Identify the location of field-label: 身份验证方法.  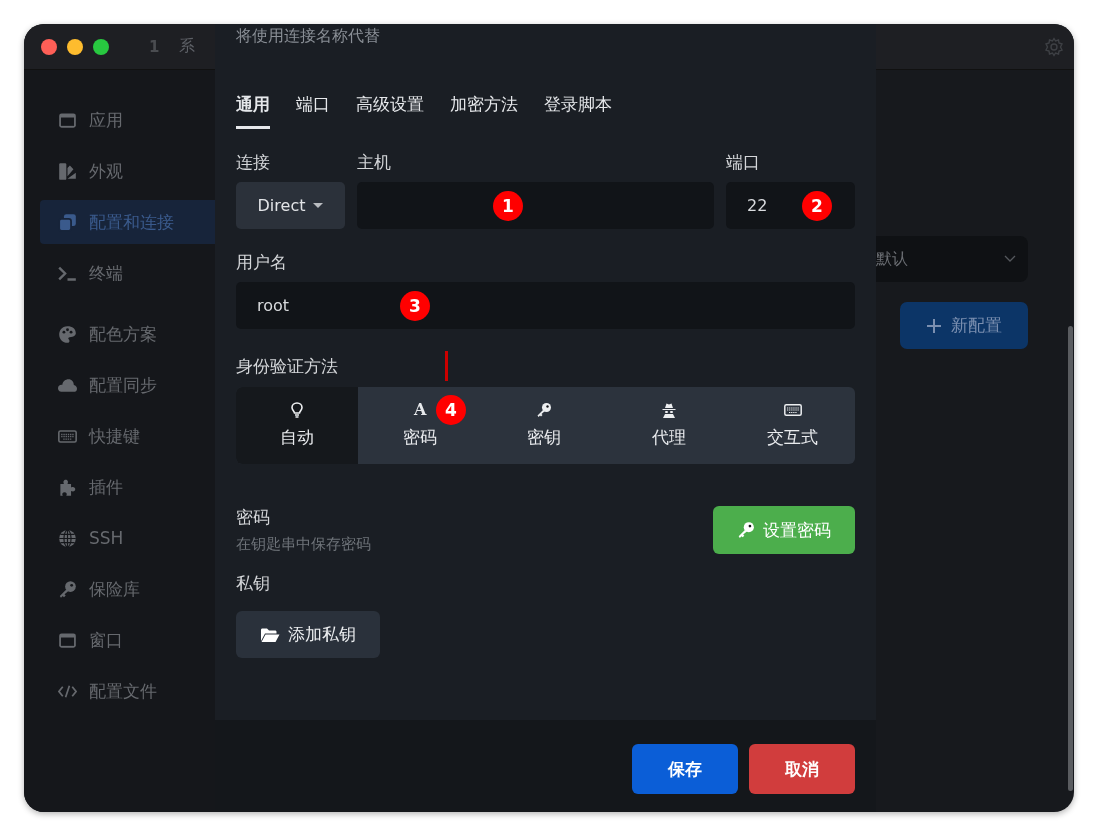
(287, 366).